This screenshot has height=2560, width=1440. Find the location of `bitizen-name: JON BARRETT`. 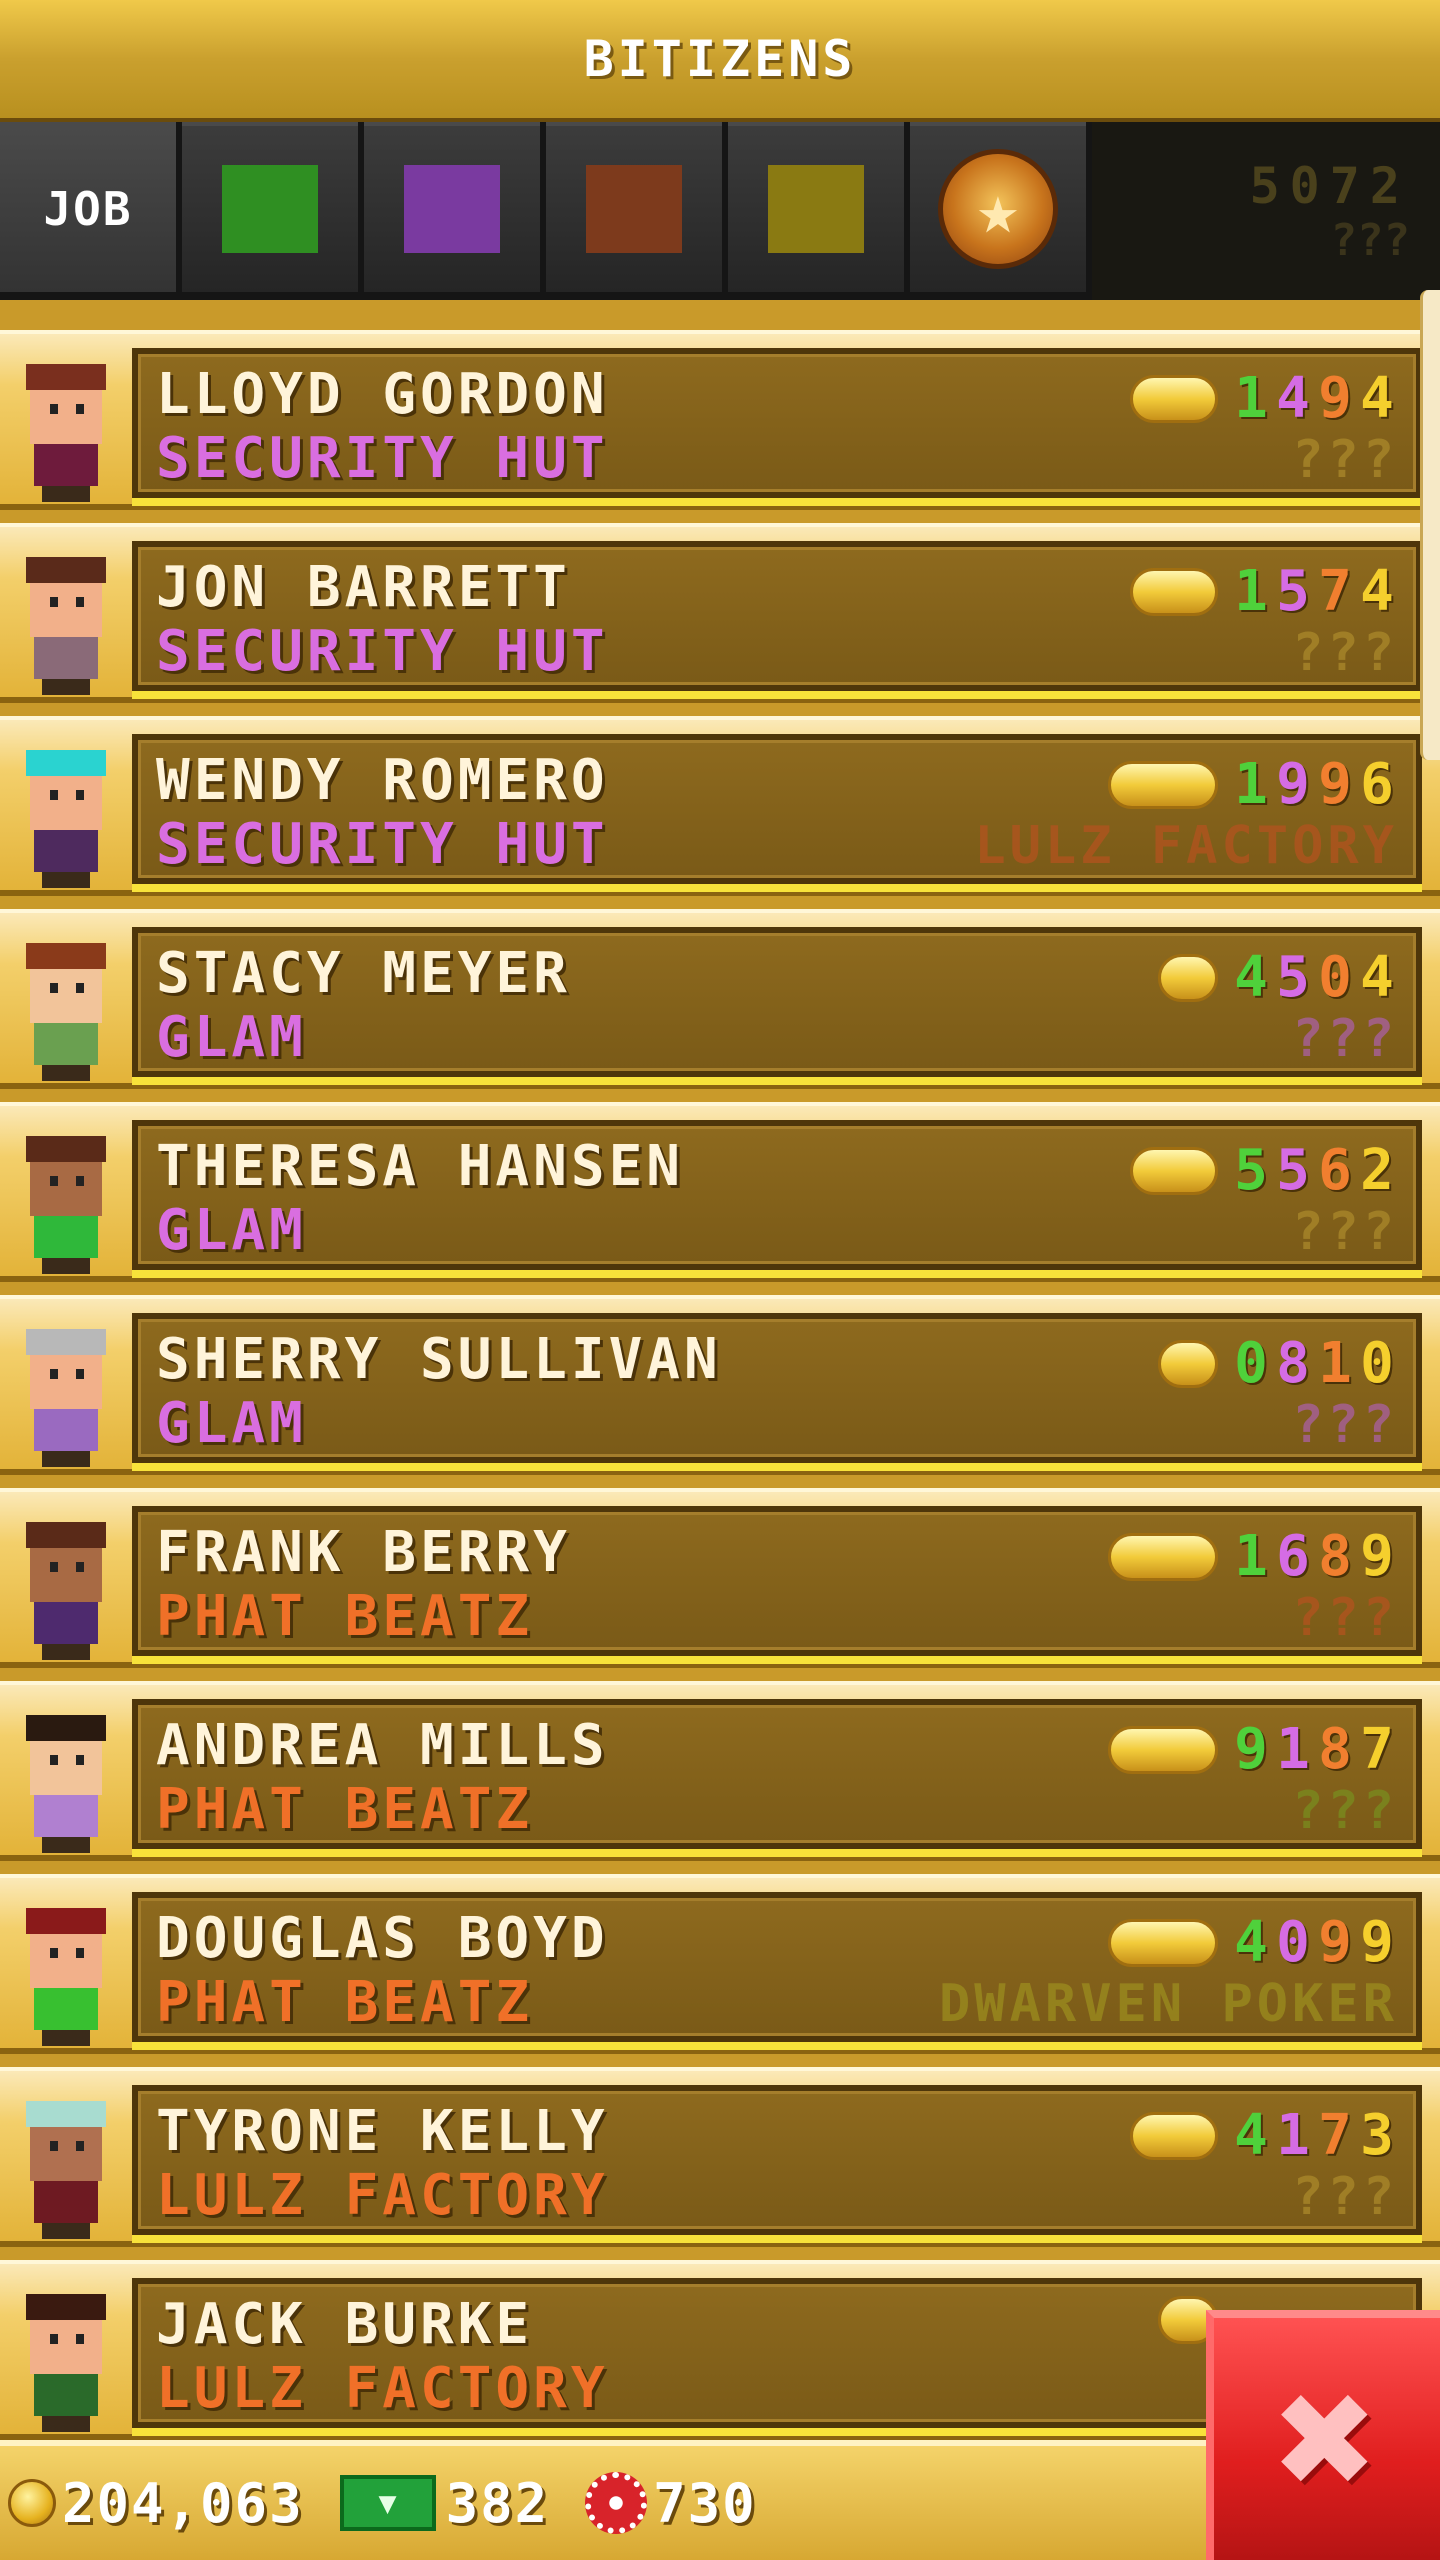

bitizen-name: JON BARRETT is located at coordinates (363, 587).